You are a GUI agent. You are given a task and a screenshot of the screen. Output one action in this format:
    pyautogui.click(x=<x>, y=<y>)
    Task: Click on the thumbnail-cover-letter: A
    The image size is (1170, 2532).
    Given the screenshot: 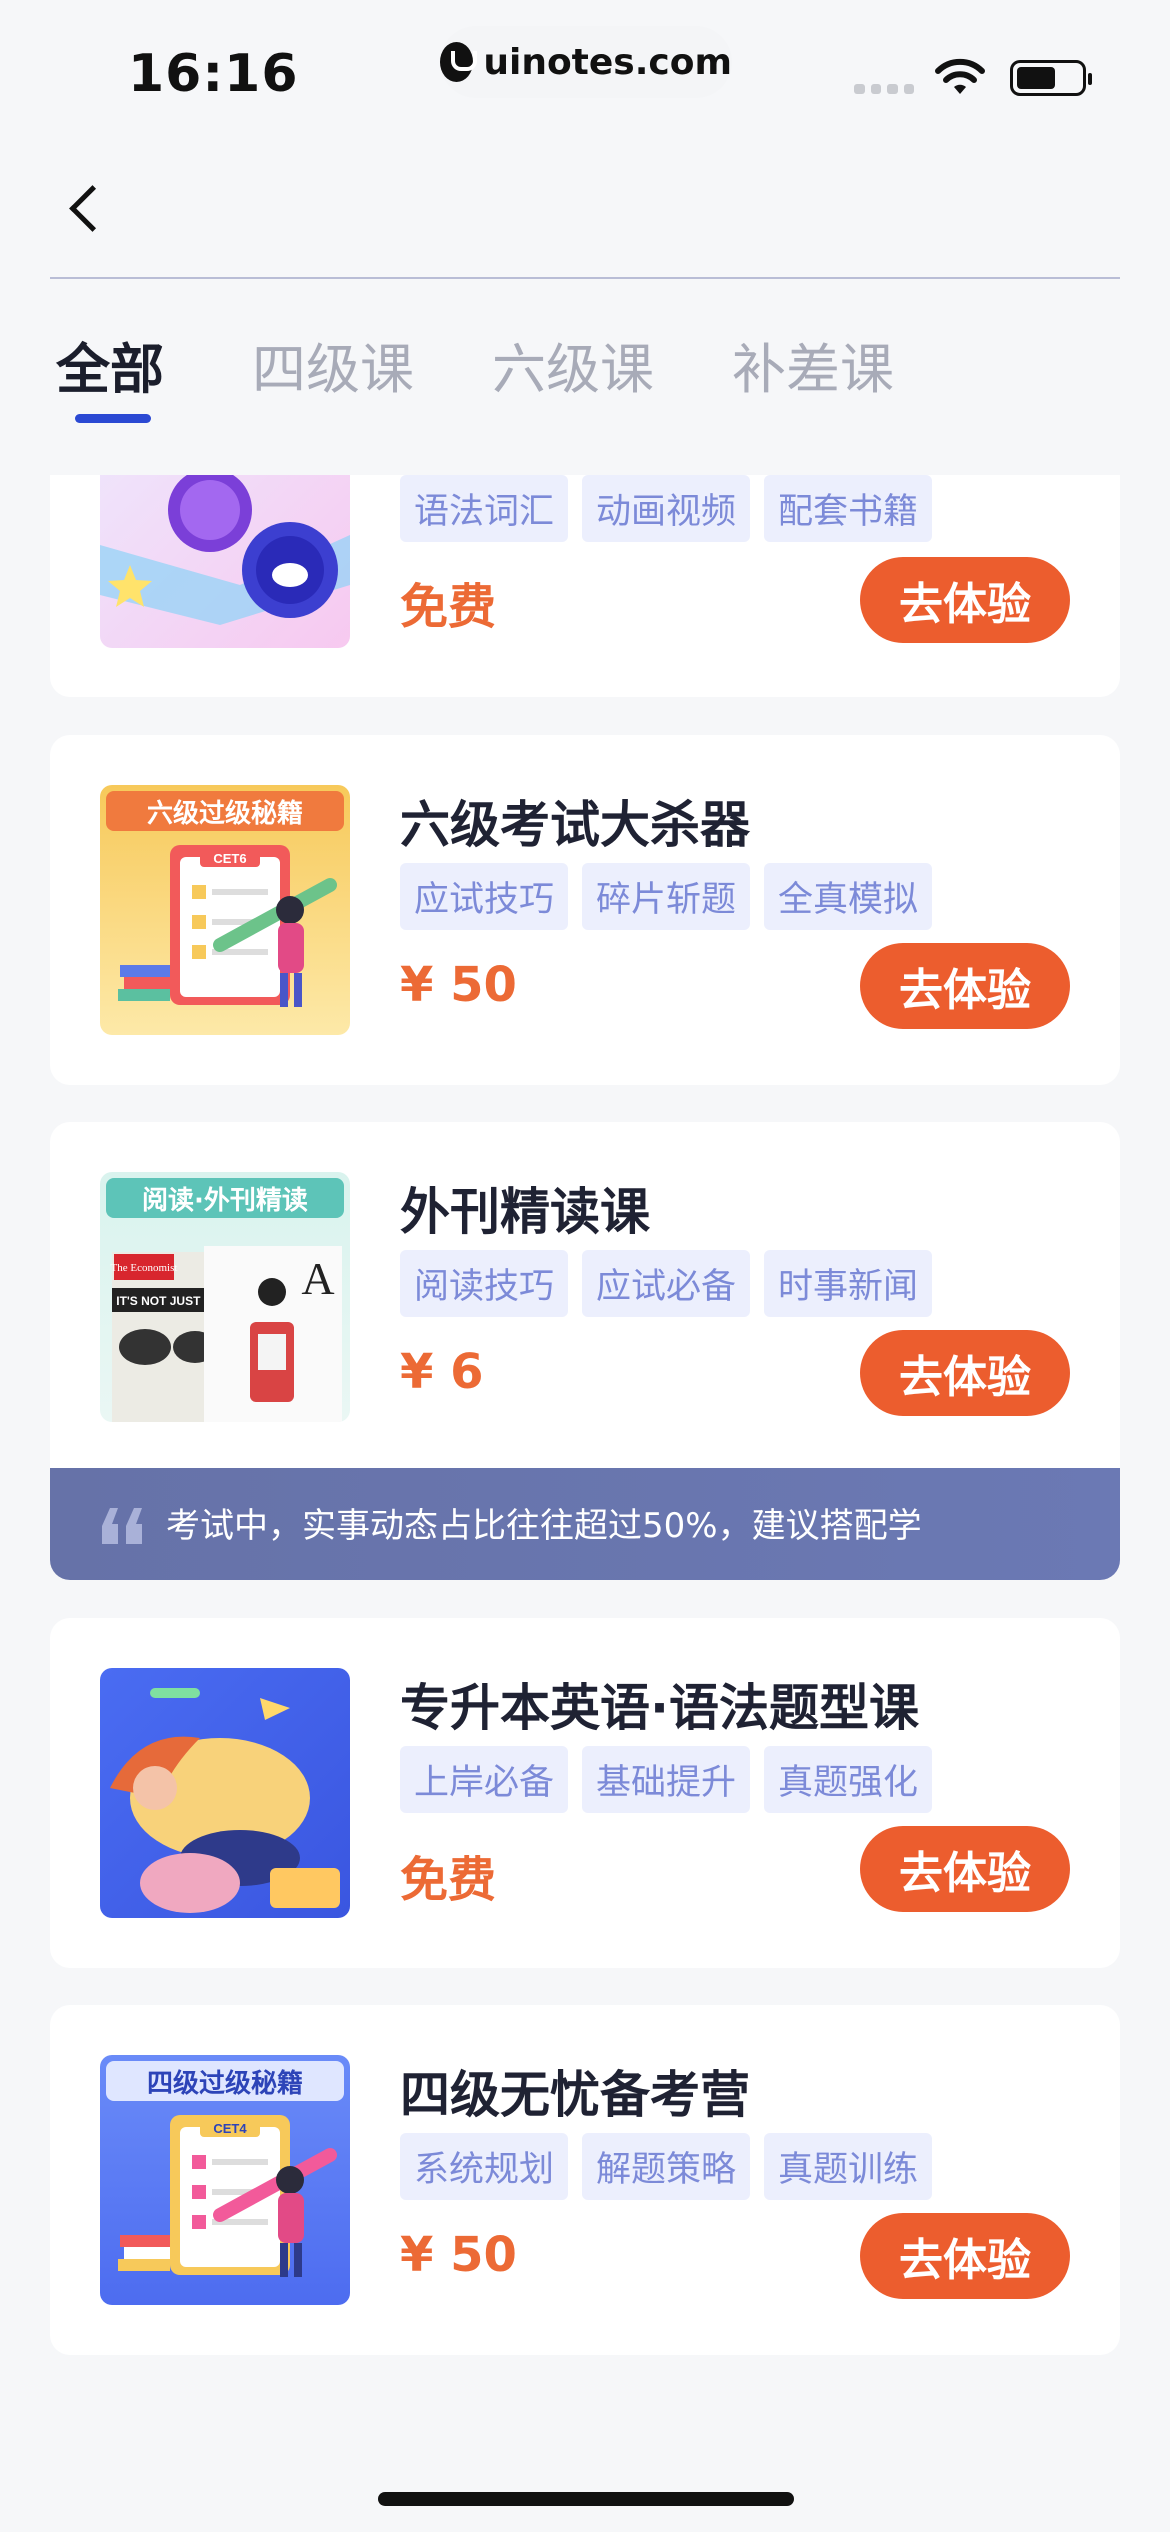 What is the action you would take?
    pyautogui.click(x=317, y=1278)
    